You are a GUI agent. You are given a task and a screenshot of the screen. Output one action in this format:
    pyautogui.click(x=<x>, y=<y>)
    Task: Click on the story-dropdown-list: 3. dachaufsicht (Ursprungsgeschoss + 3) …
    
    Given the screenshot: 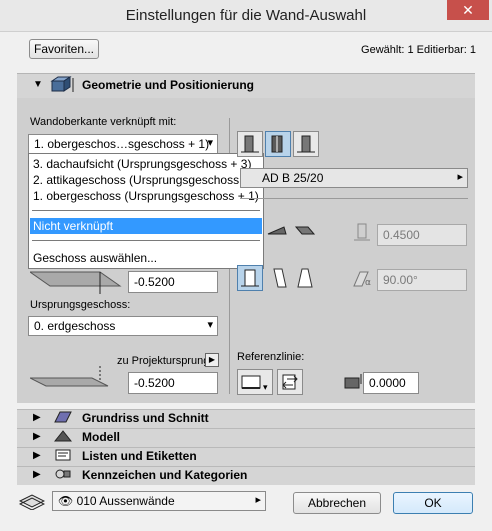 What is the action you would take?
    pyautogui.click(x=146, y=211)
    